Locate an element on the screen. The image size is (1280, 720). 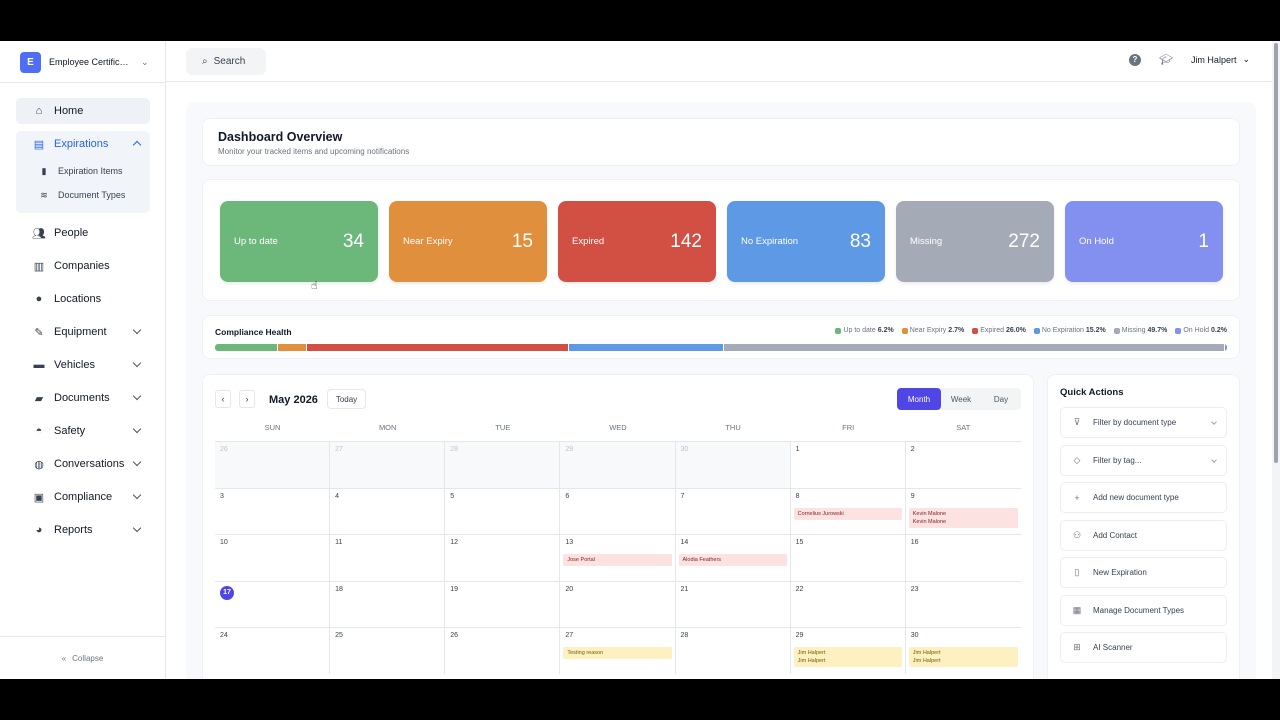
calendar-day: 30 Jim Halpert Jim Halpert is located at coordinates (963, 651).